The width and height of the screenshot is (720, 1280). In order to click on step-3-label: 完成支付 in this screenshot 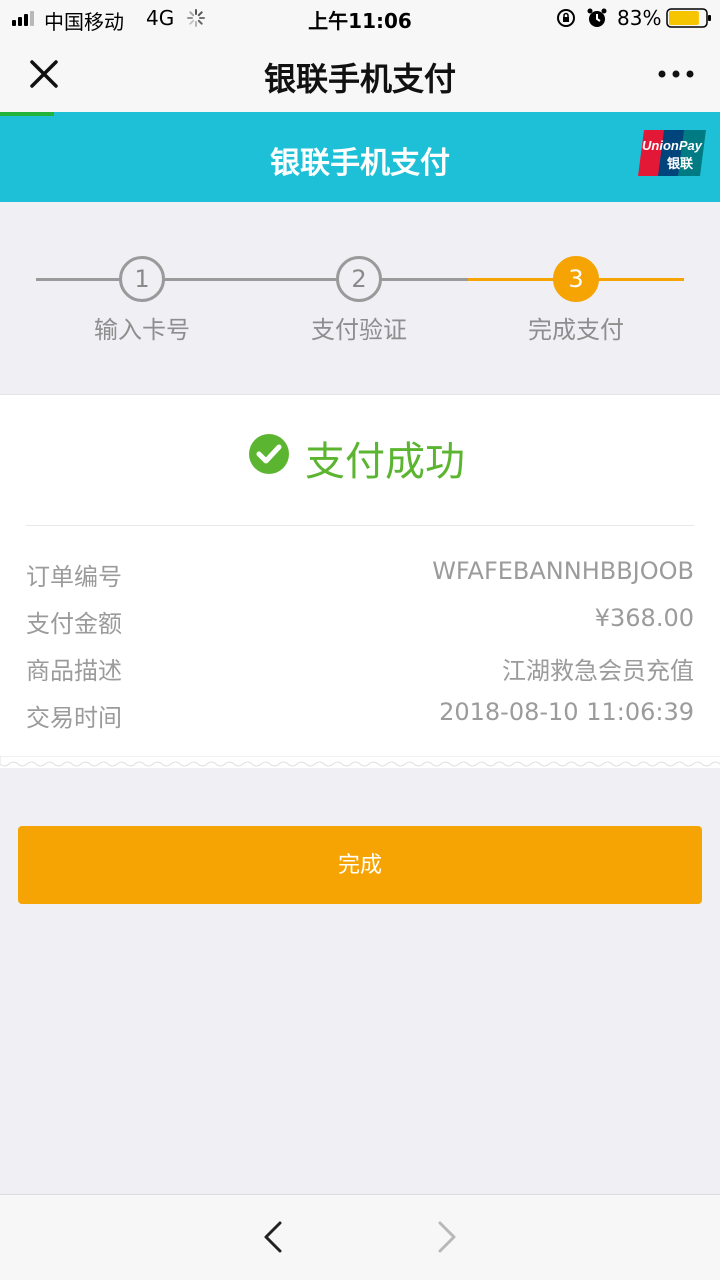, I will do `click(576, 330)`.